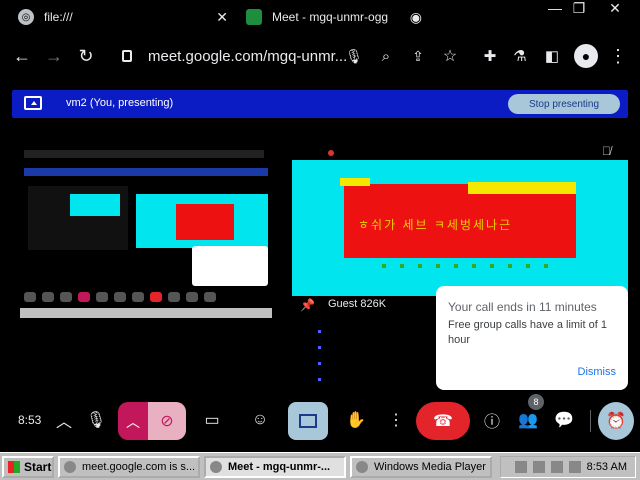 The height and width of the screenshot is (480, 640). Describe the element at coordinates (30, 420) in the screenshot. I see `meeting-time: 8:53` at that location.